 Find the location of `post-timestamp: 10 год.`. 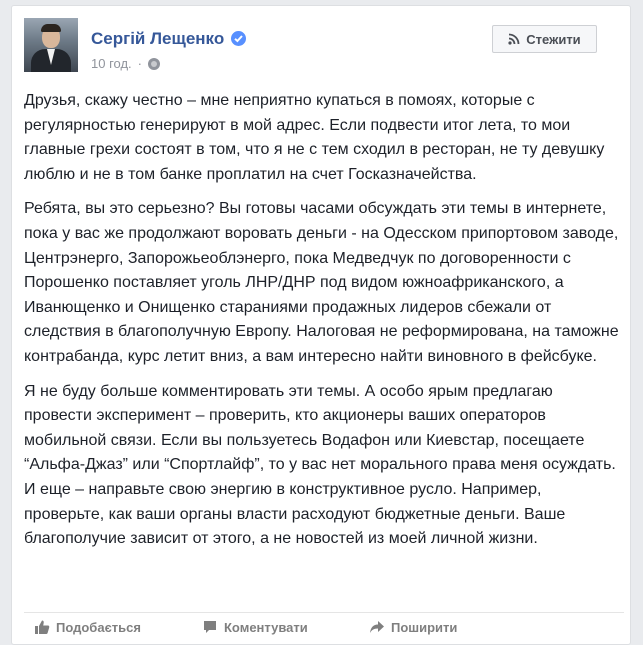

post-timestamp: 10 год. is located at coordinates (111, 63).